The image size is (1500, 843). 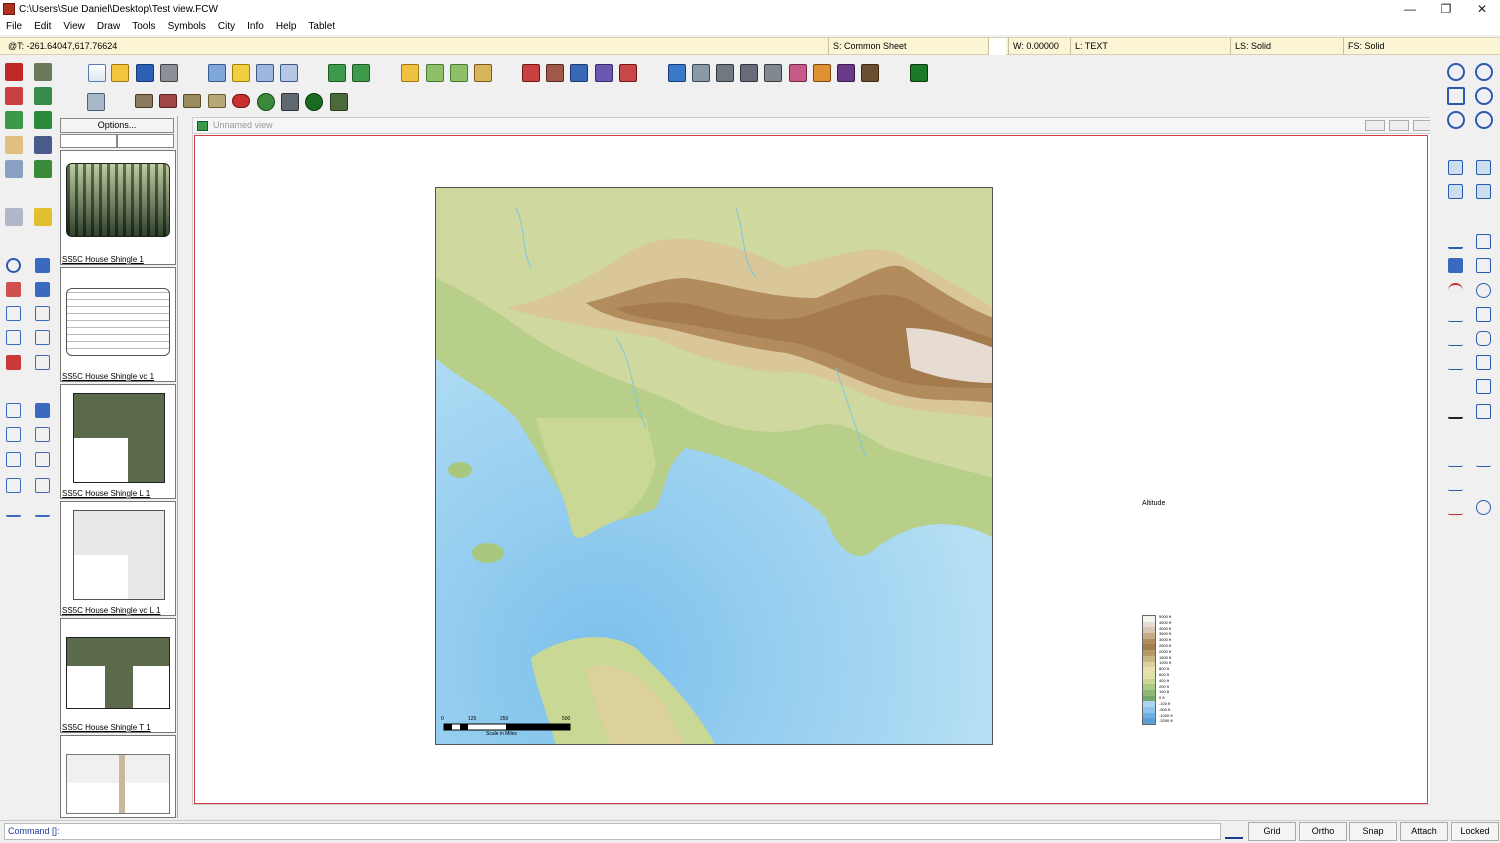 I want to click on align-icon, so click(x=42, y=459).